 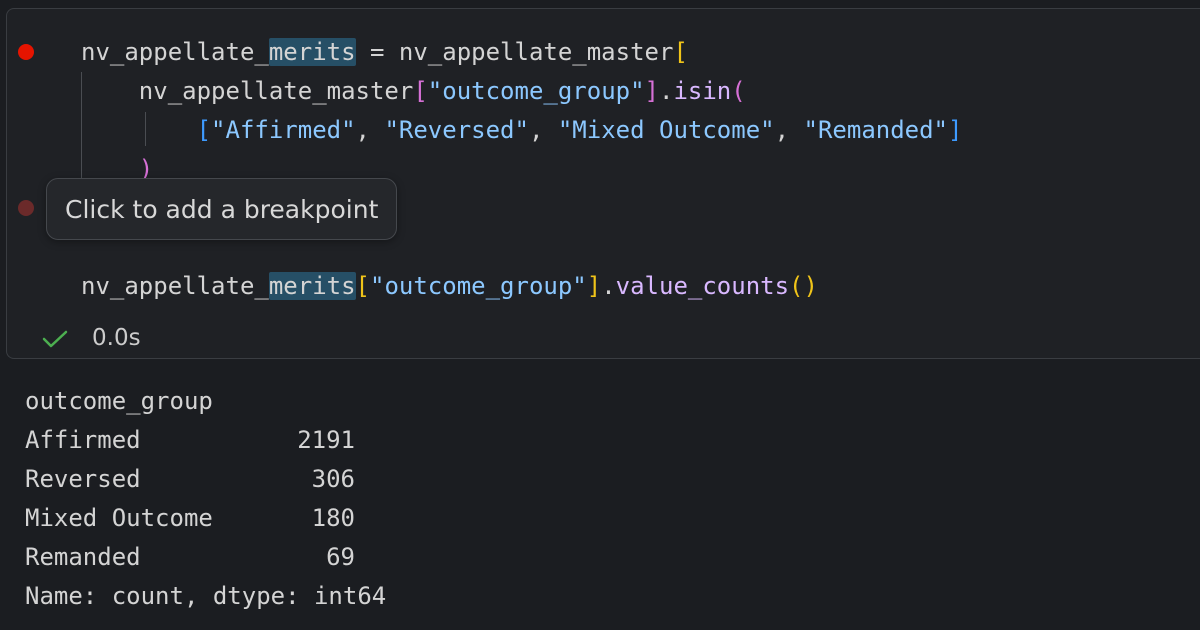 What do you see at coordinates (83, 557) in the screenshot?
I see `output-row-label: Remanded` at bounding box center [83, 557].